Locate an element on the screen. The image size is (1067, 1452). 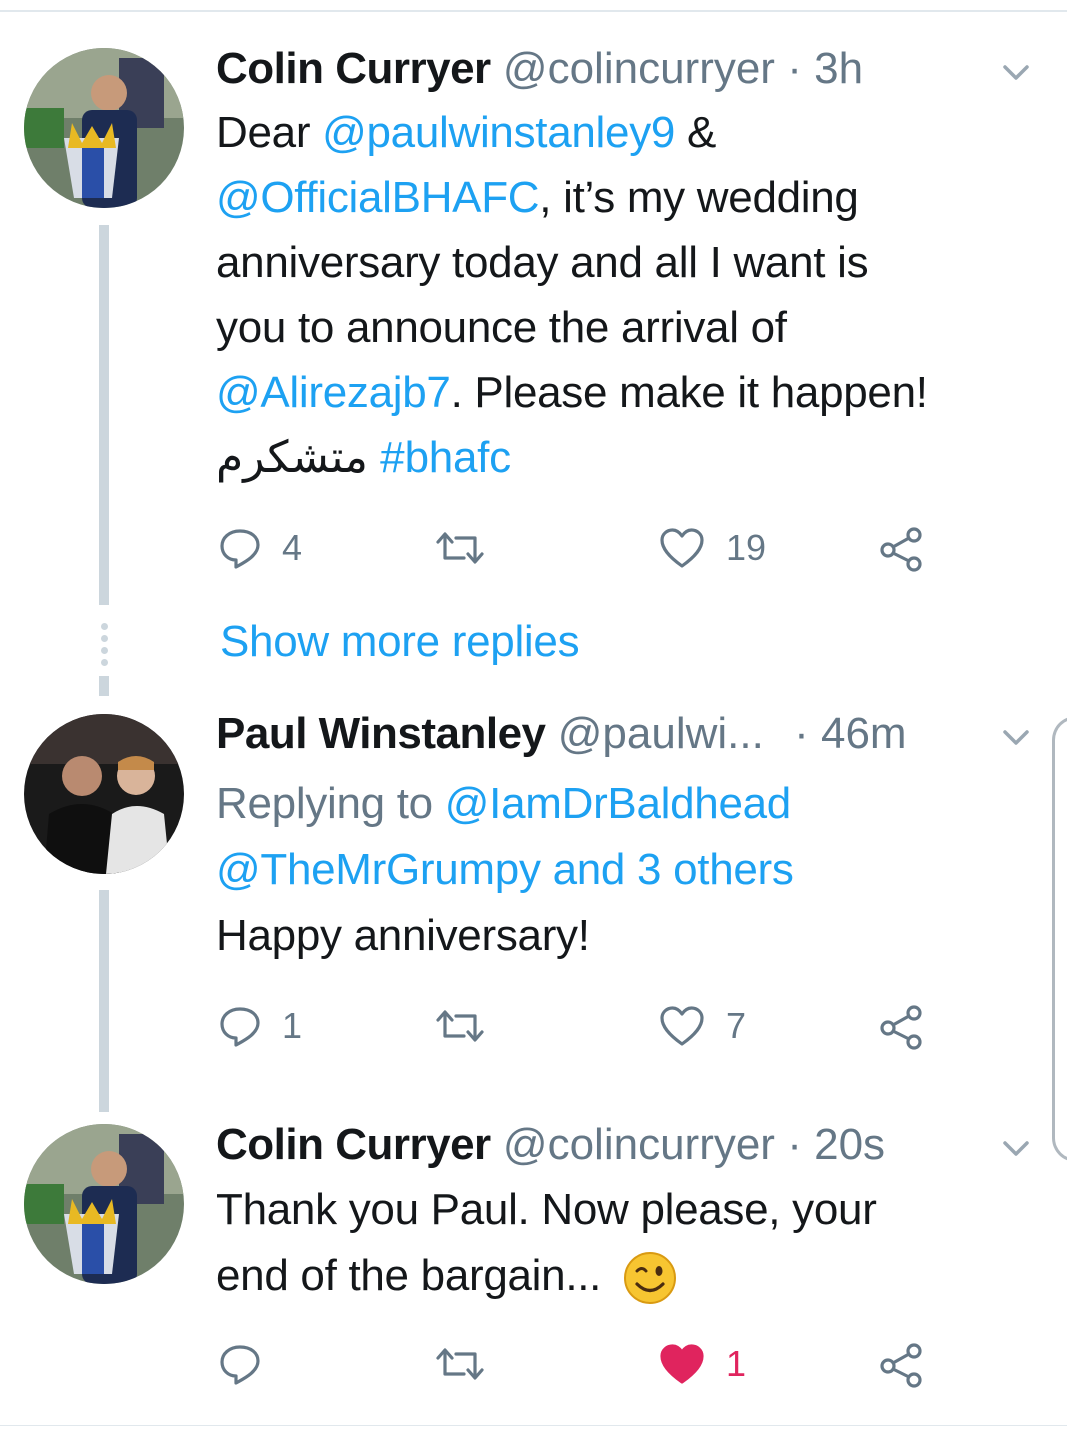
tweet-3-header: Colin Curryer @colincurryer · 20s is located at coordinates (550, 1145).